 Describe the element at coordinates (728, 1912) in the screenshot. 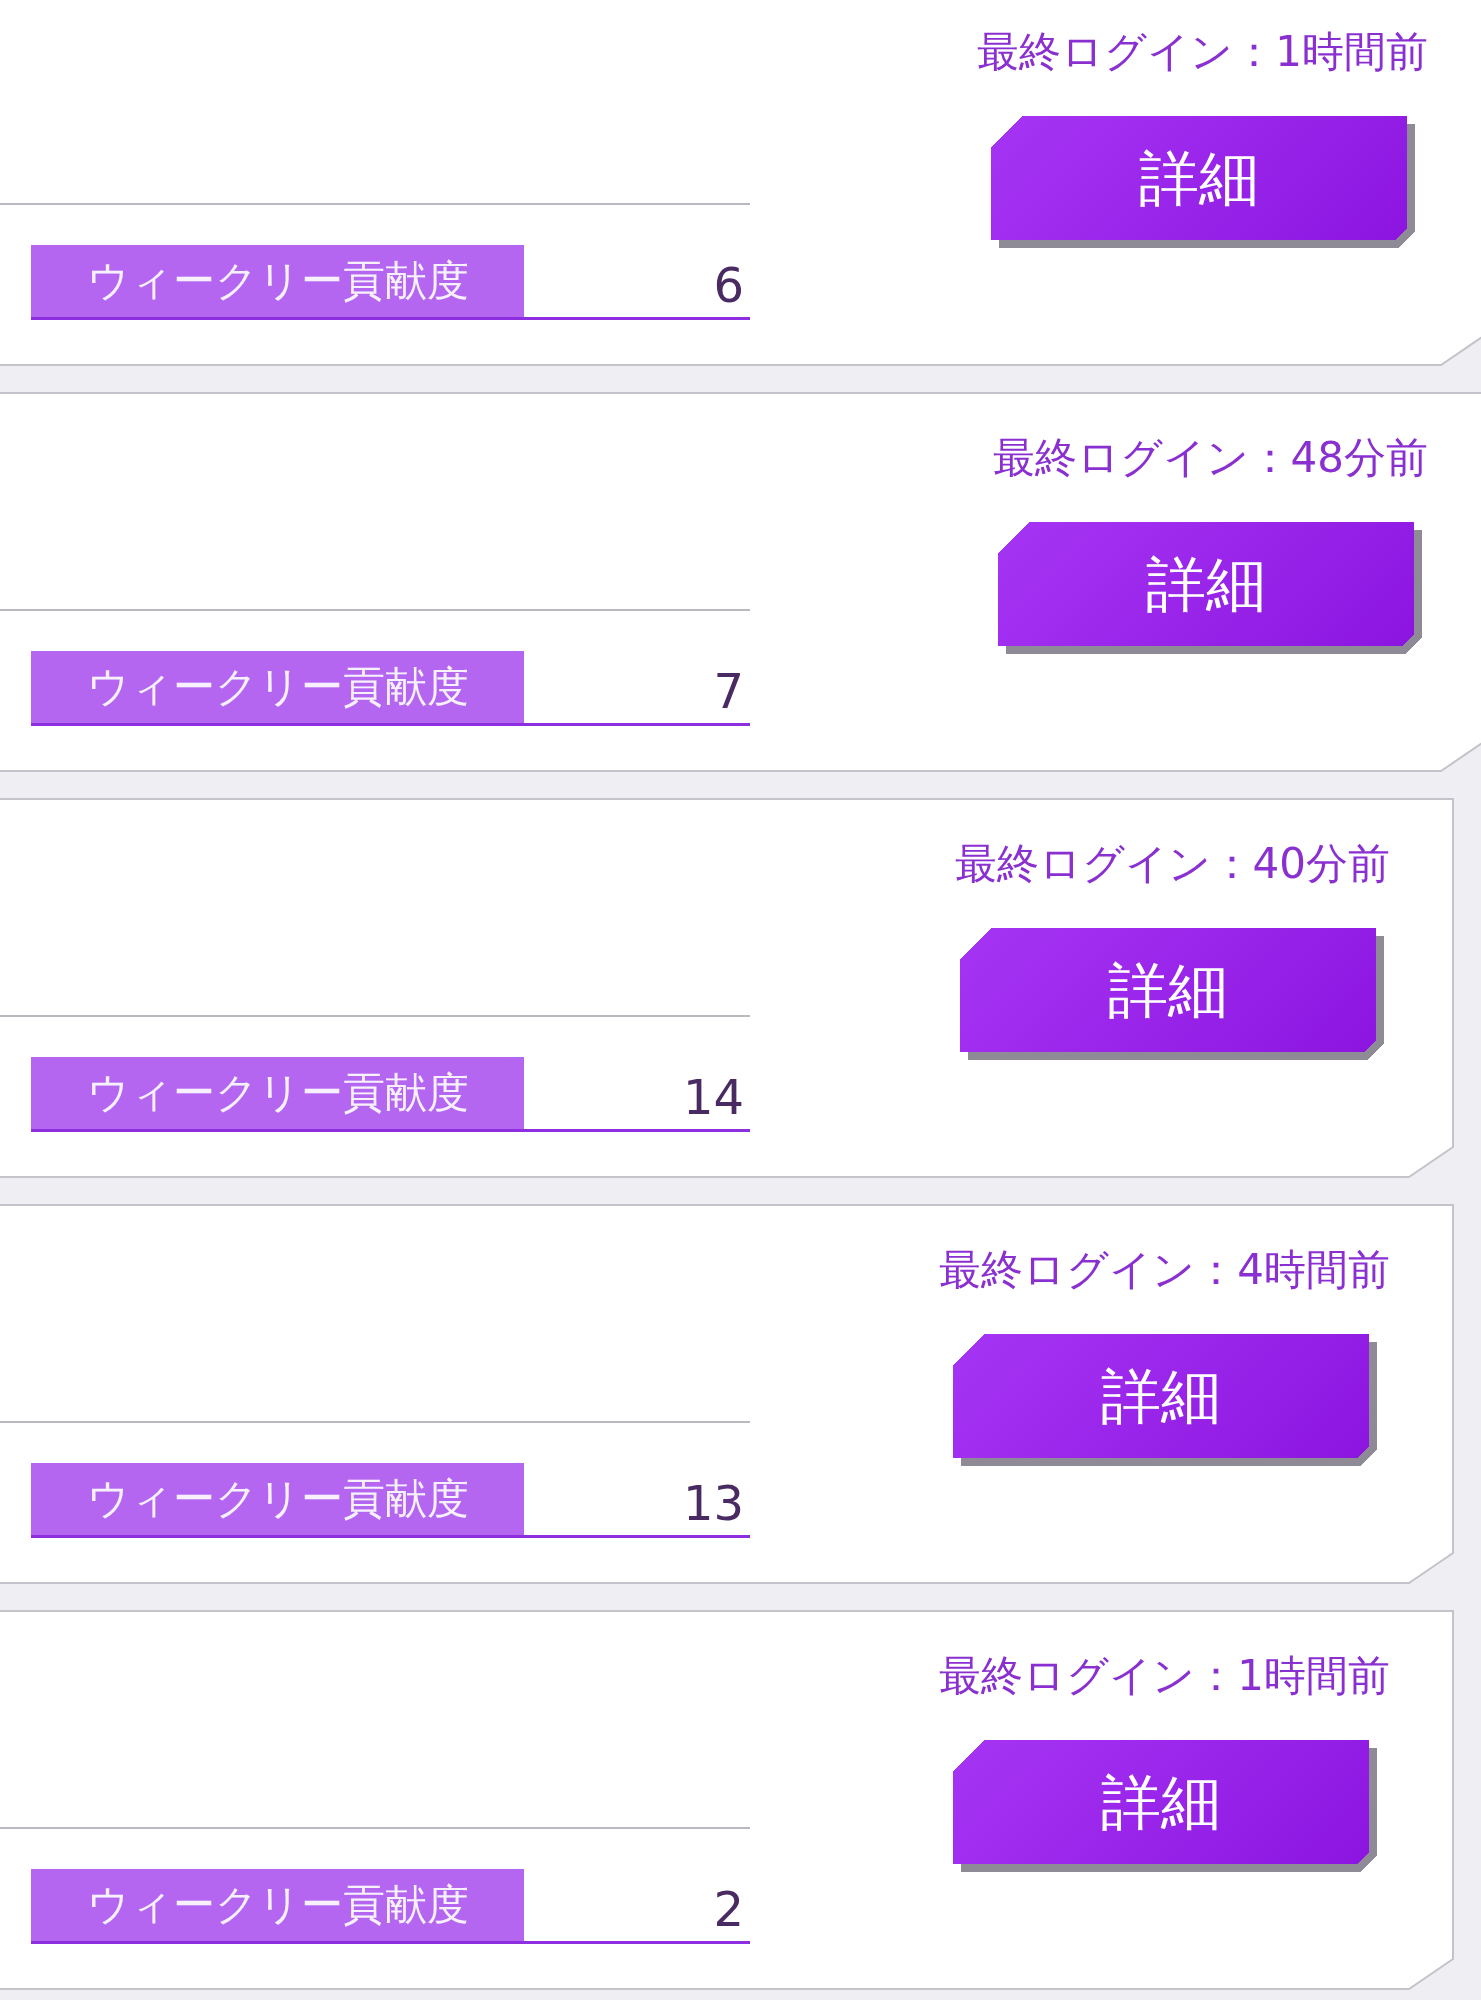

I see `contribution-value: 2` at that location.